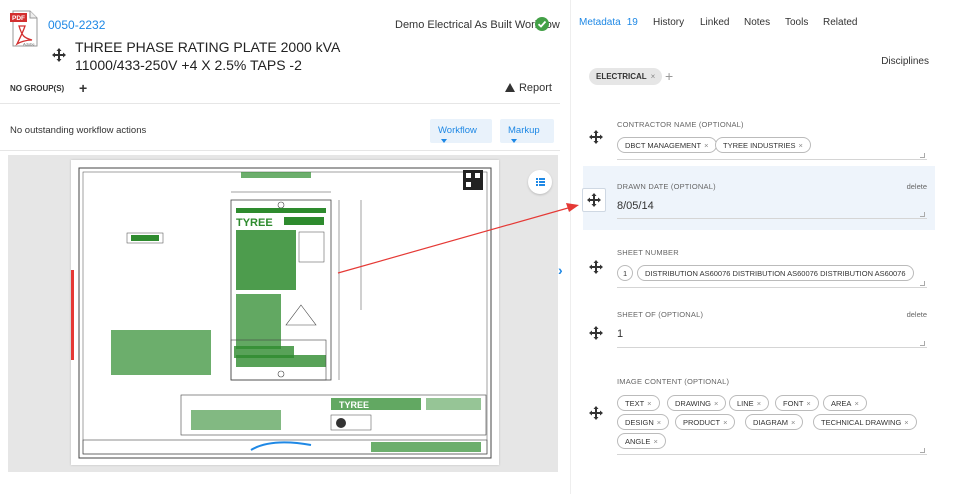 This screenshot has width=963, height=494. I want to click on chip-label: TECHNICAL DRAWING, so click(861, 422).